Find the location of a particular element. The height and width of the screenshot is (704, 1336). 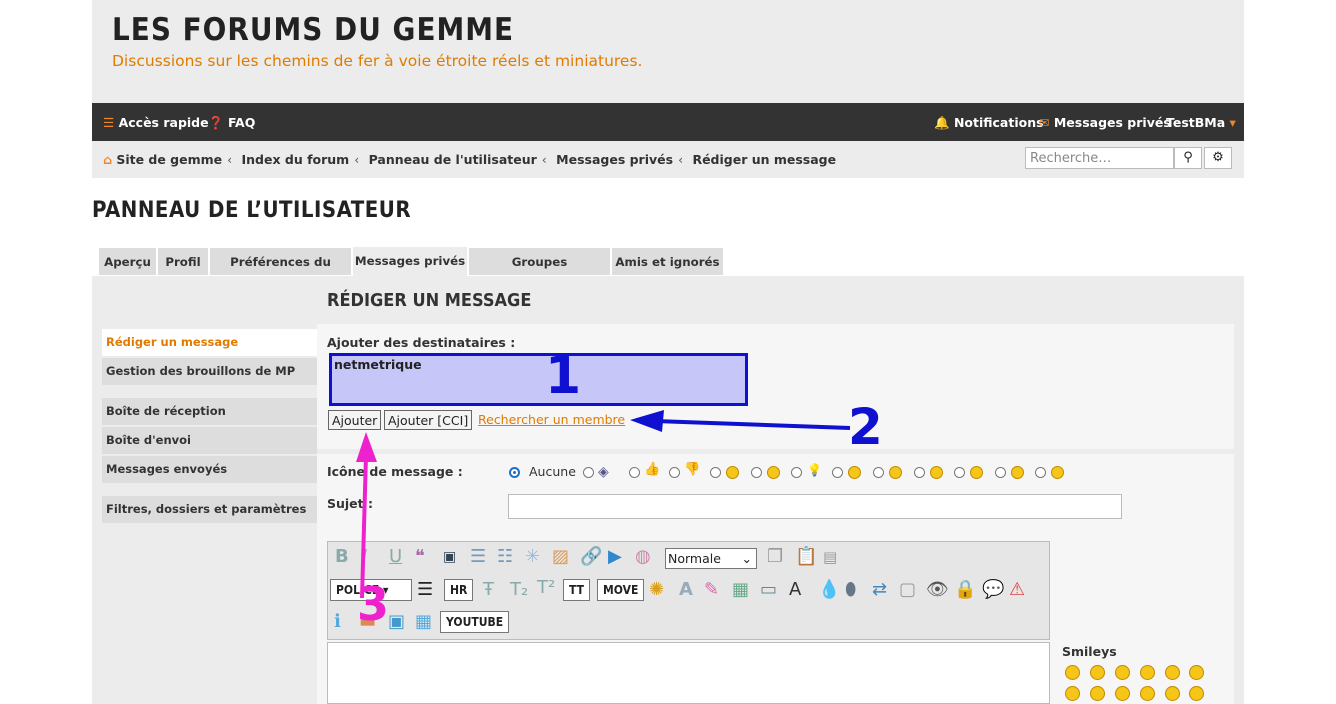

annotation-arrowhead-magenta is located at coordinates (366, 447).